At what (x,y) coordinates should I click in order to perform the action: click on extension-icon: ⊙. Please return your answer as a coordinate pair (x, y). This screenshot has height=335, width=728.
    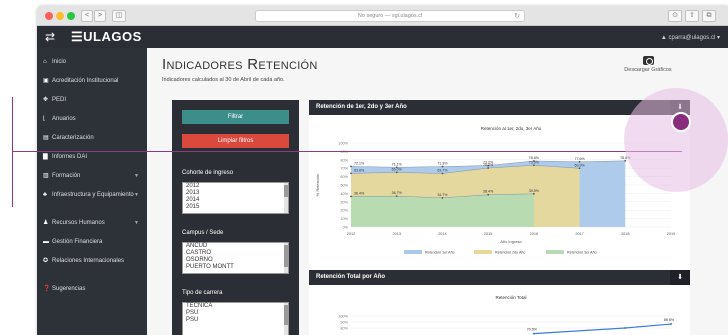
    Looking at the image, I should click on (675, 16).